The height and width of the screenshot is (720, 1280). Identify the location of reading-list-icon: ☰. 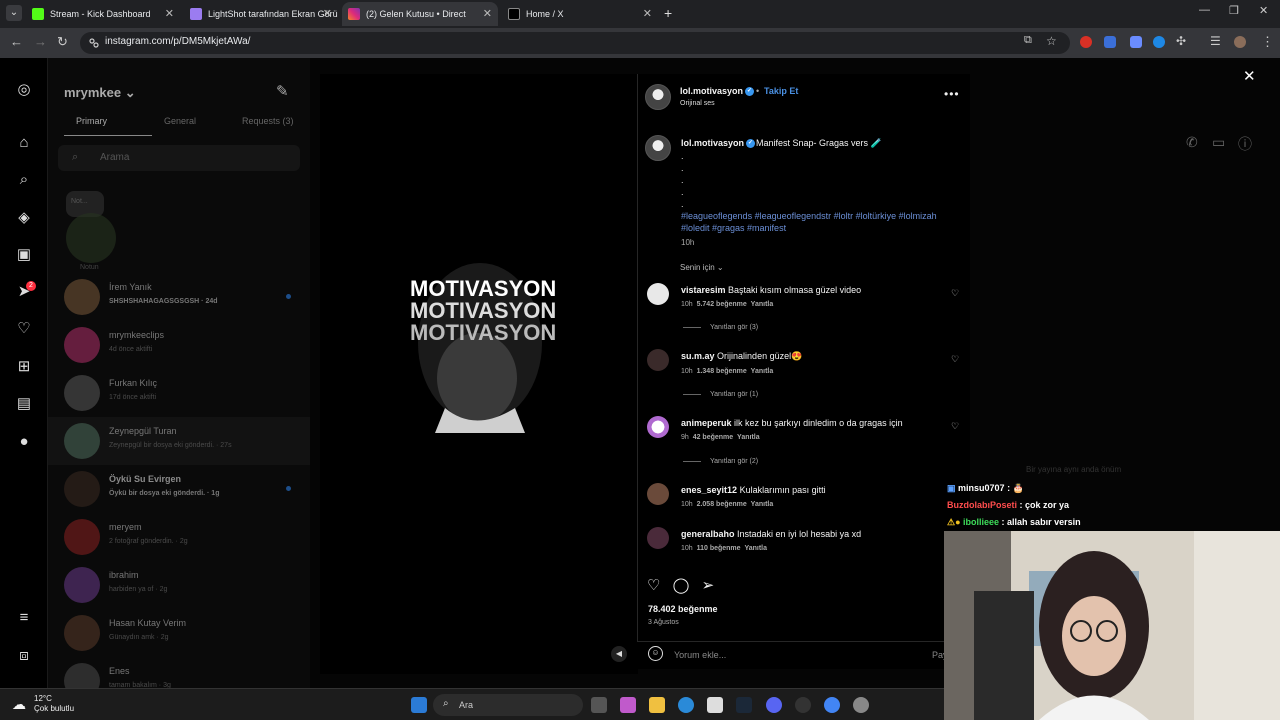
(1215, 41).